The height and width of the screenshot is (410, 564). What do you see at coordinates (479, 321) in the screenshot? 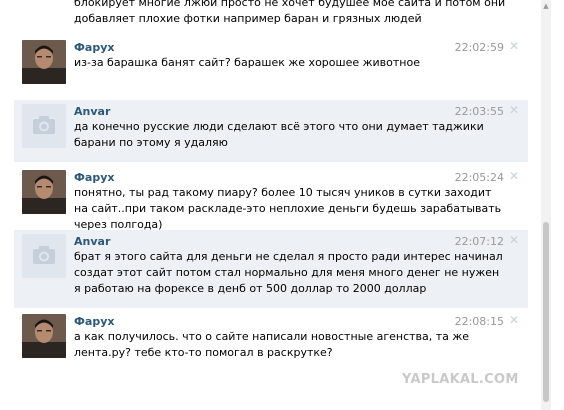
I see `message-time: 22:08:15` at bounding box center [479, 321].